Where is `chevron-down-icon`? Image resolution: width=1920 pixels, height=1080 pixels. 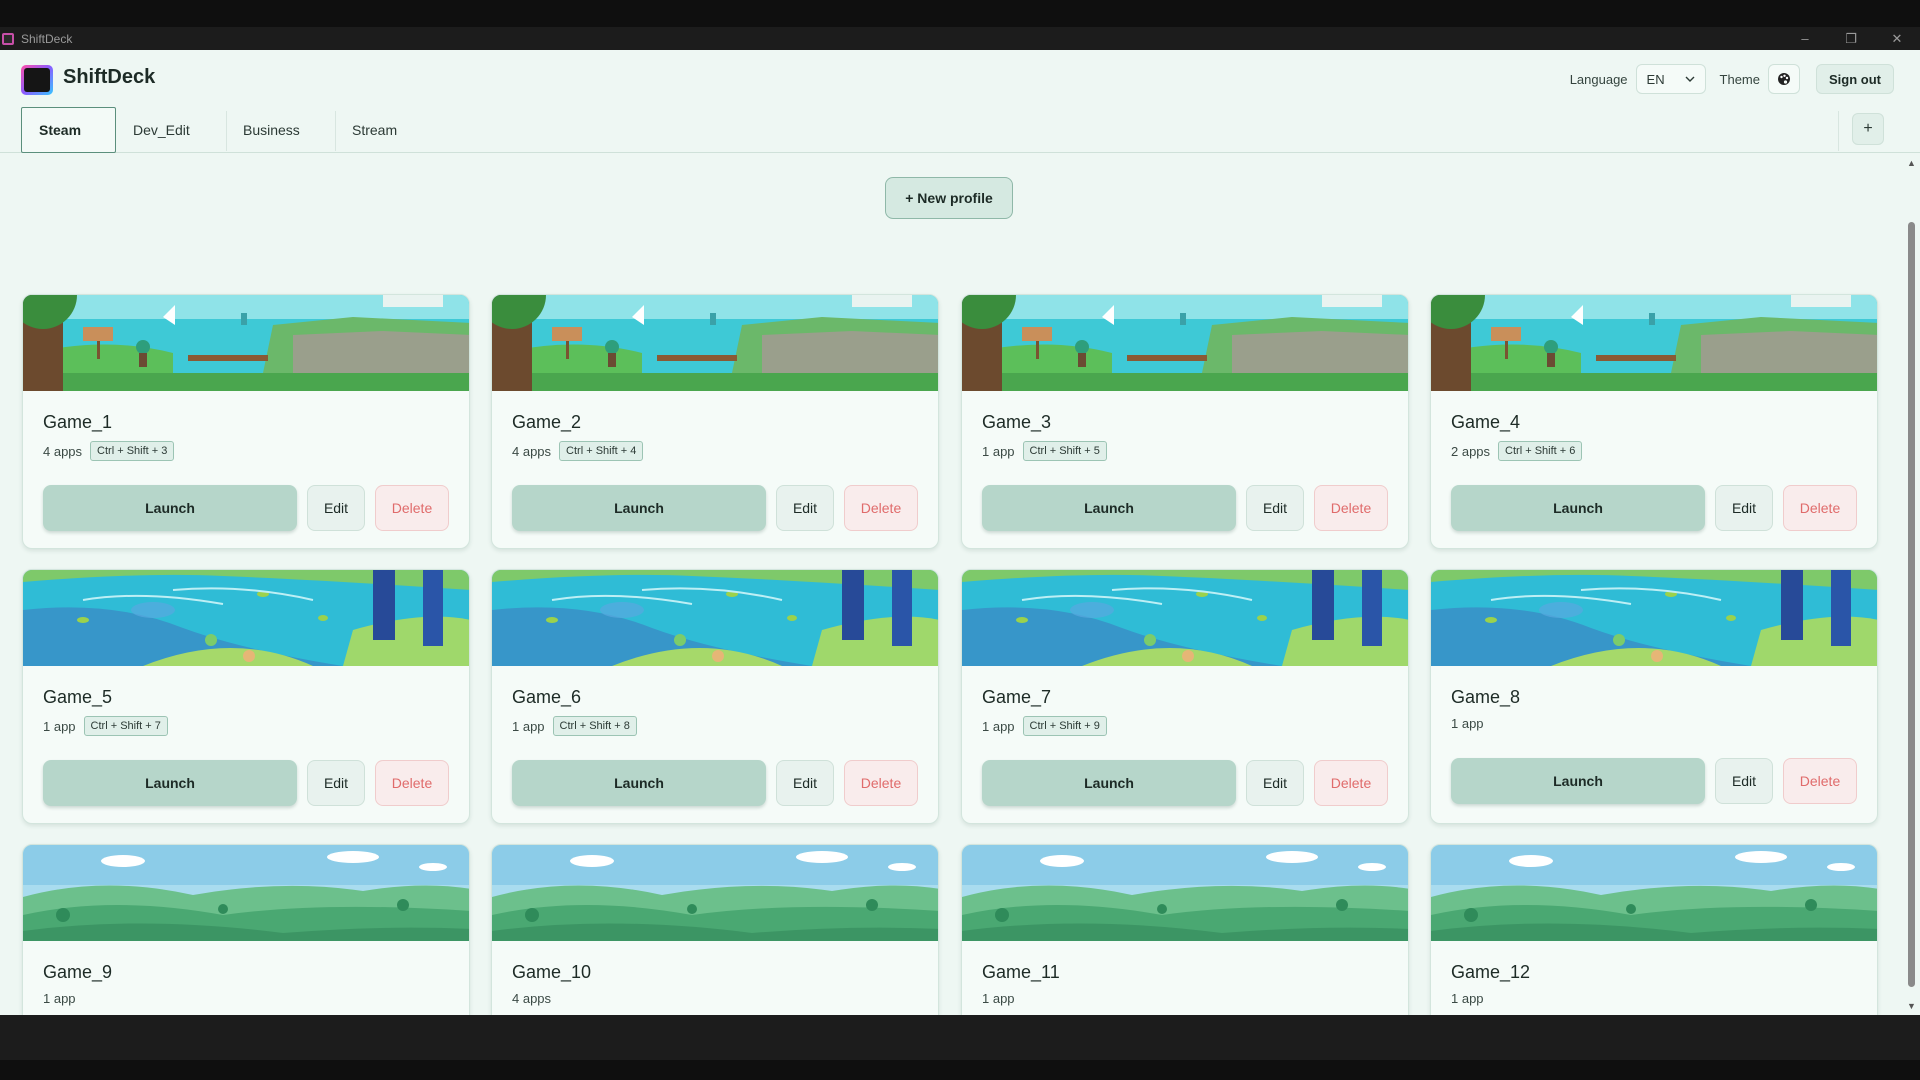 chevron-down-icon is located at coordinates (1690, 79).